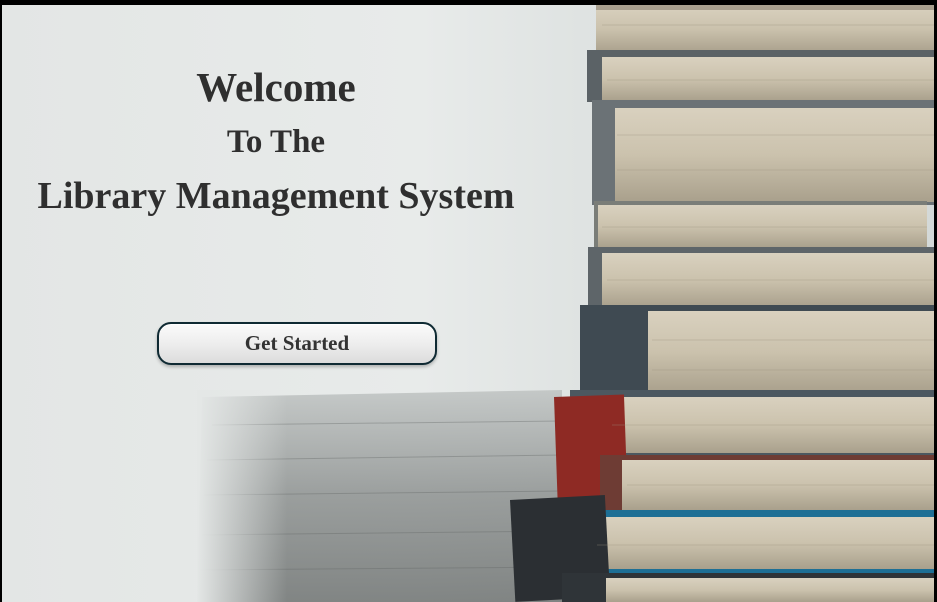 This screenshot has height=602, width=937. Describe the element at coordinates (276, 87) in the screenshot. I see `welcome-heading: Welcome` at that location.